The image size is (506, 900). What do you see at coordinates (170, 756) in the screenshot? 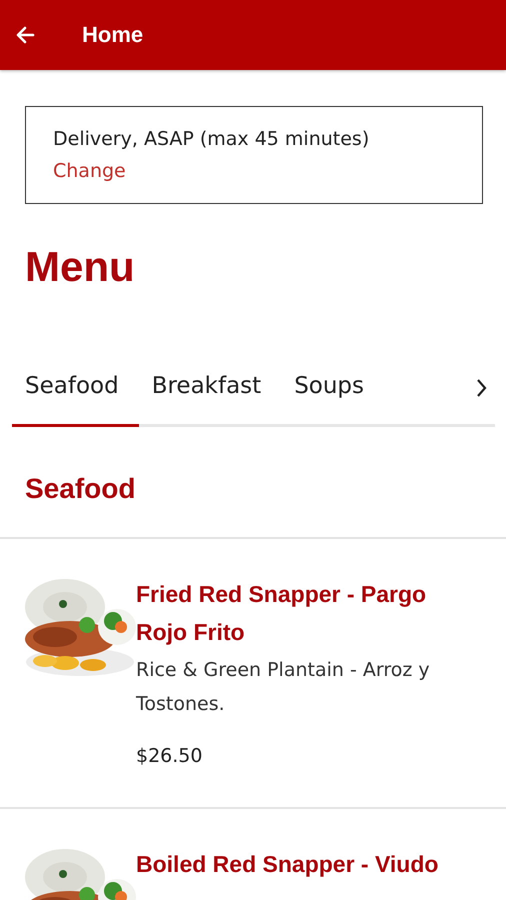
I see `item-price: $26.50` at bounding box center [170, 756].